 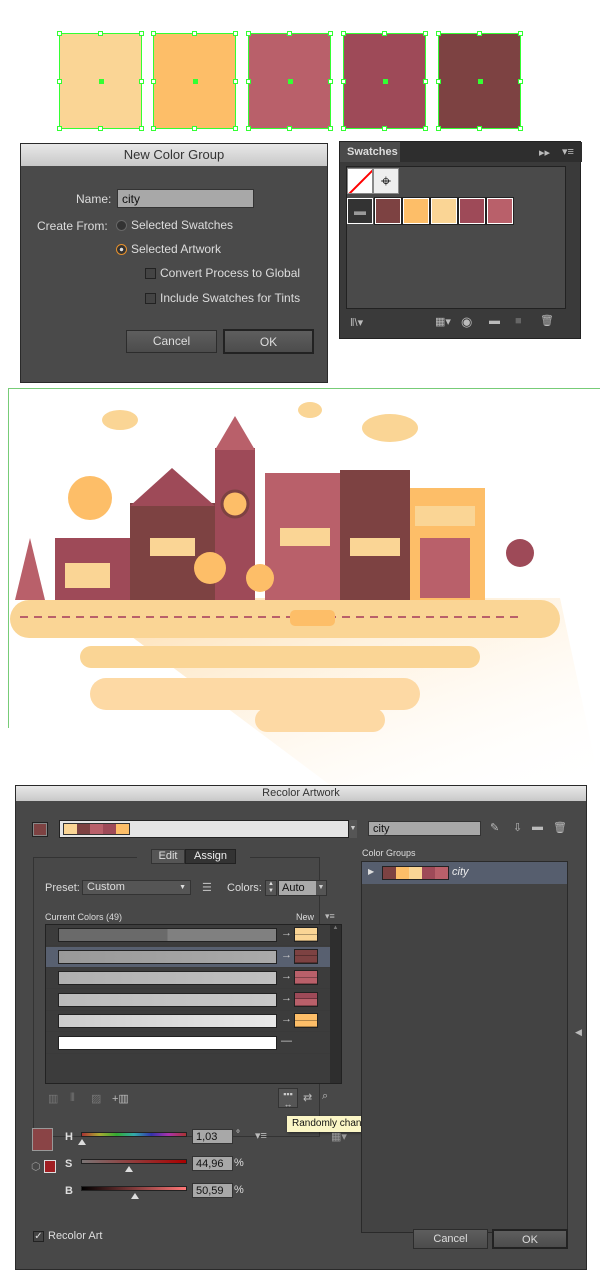 I want to click on random-order-button: ▪▪▪ ↔, so click(x=288, y=1098).